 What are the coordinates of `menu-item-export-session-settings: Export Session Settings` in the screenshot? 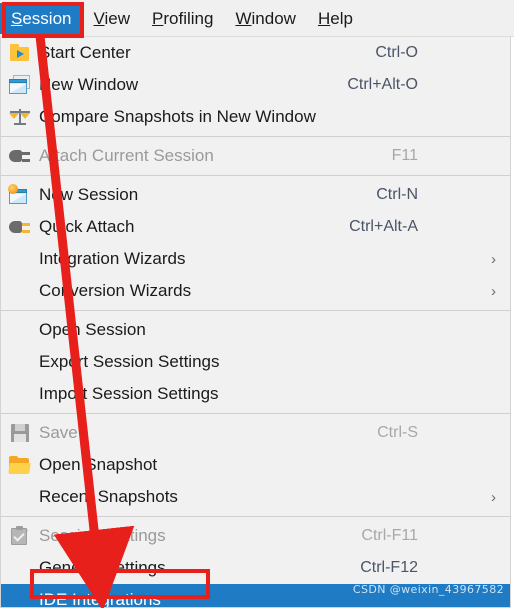 It's located at (255, 362).